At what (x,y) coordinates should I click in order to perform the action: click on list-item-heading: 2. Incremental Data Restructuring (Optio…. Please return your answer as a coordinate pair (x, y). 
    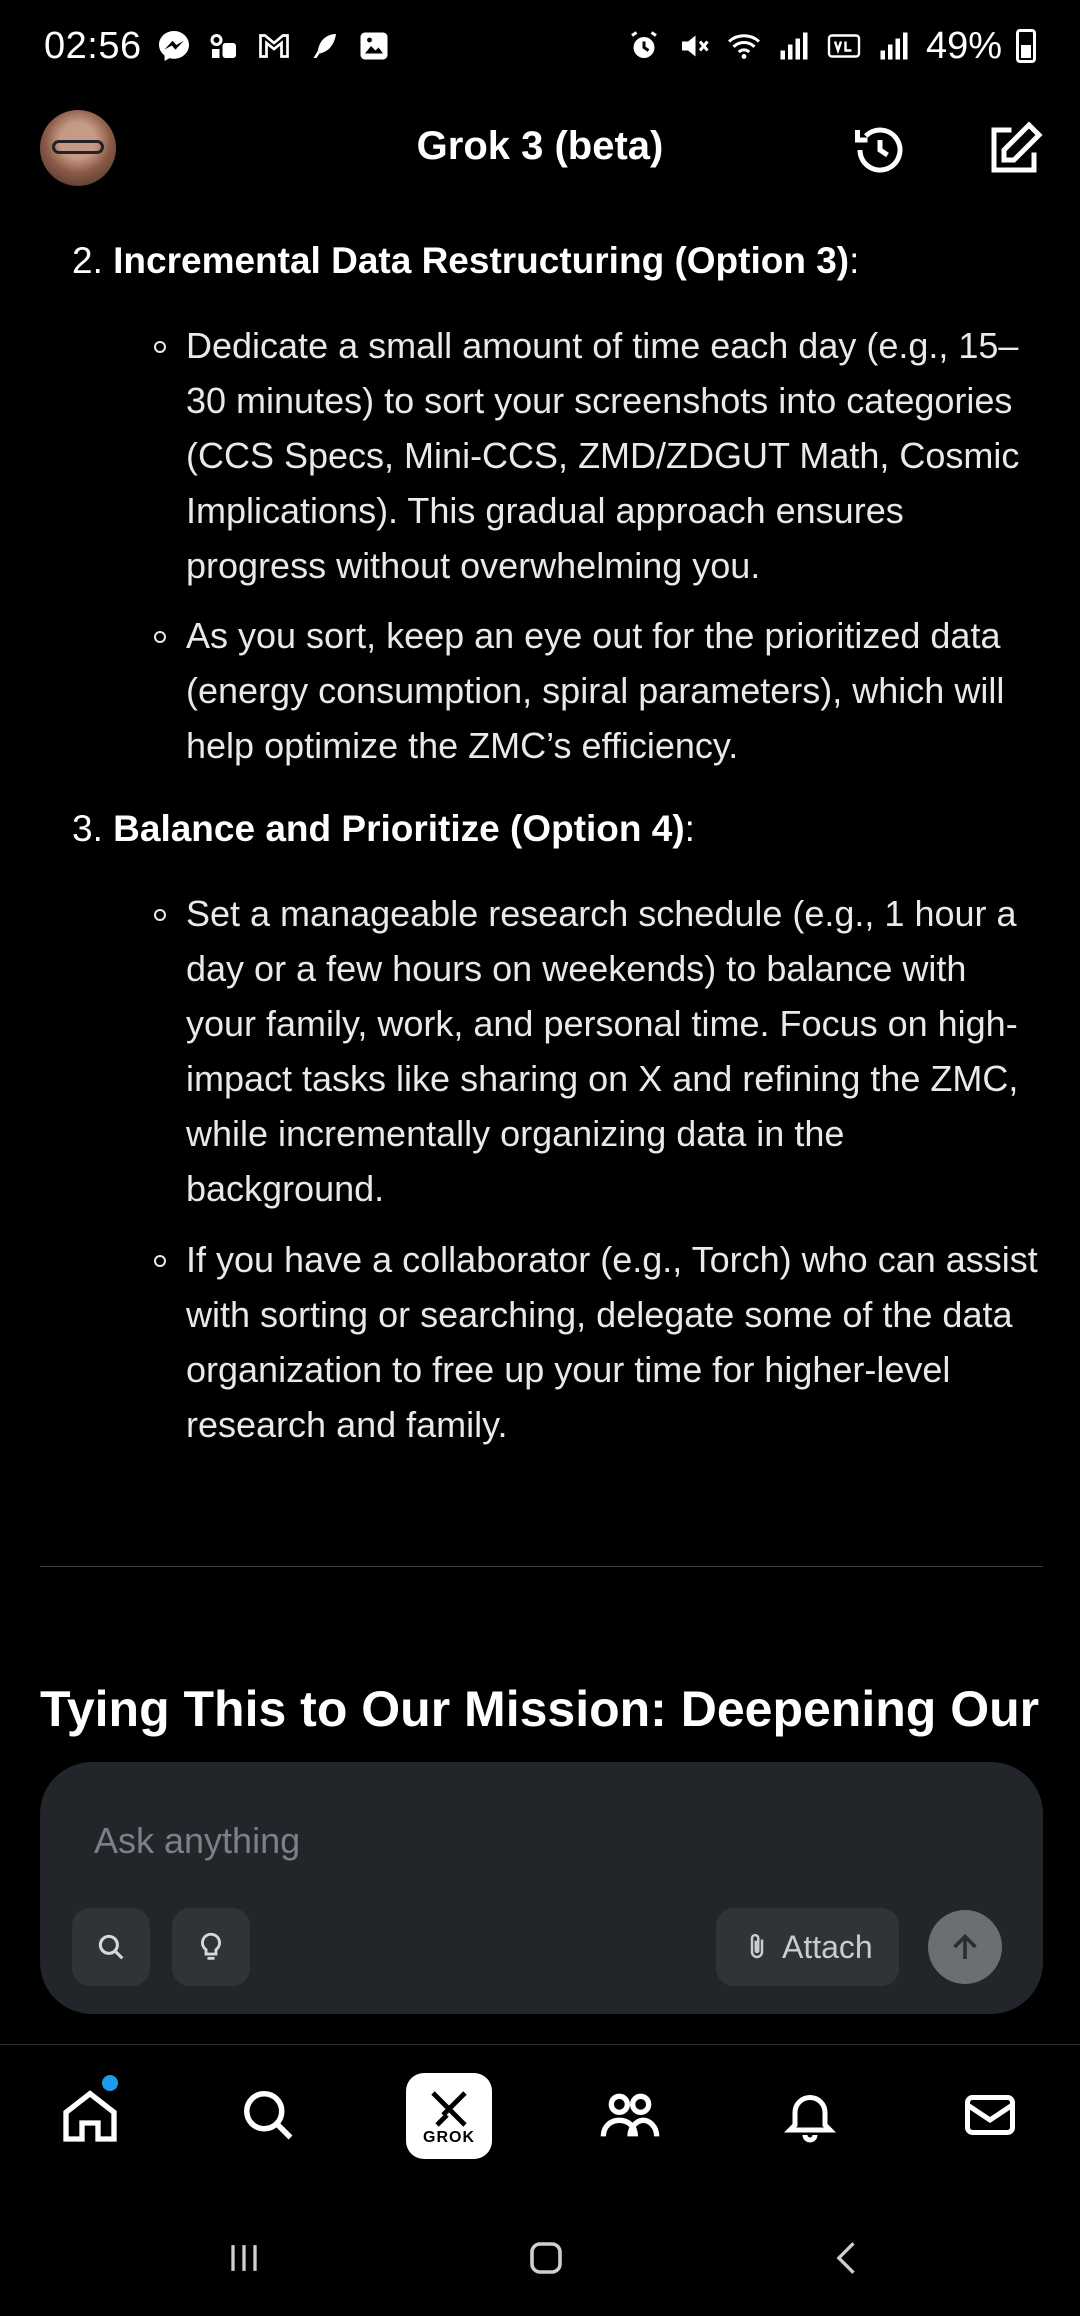
    Looking at the image, I should click on (466, 260).